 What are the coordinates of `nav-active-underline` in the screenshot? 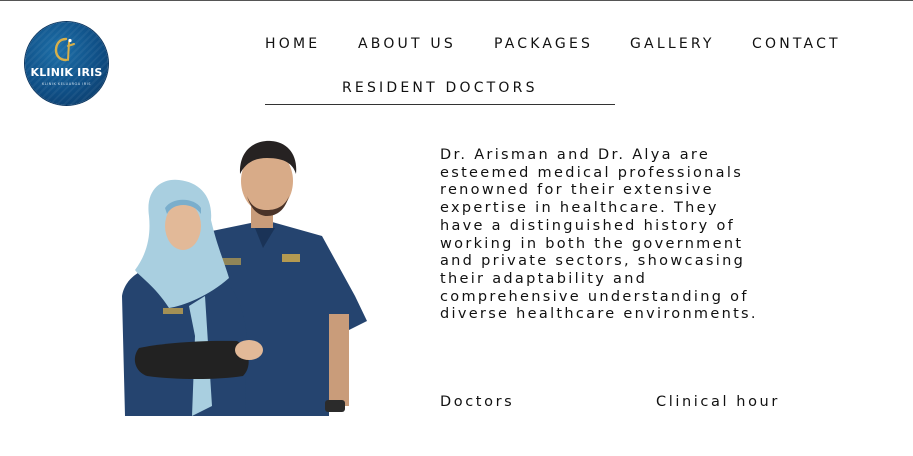 It's located at (440, 104).